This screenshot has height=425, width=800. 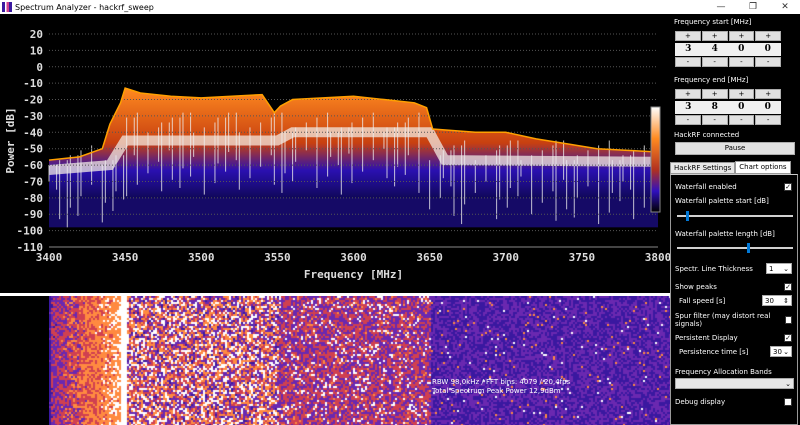 I want to click on title-bar: Spectrum Analyzer - hackrf_sweep — ❐ ✕, so click(x=400, y=7).